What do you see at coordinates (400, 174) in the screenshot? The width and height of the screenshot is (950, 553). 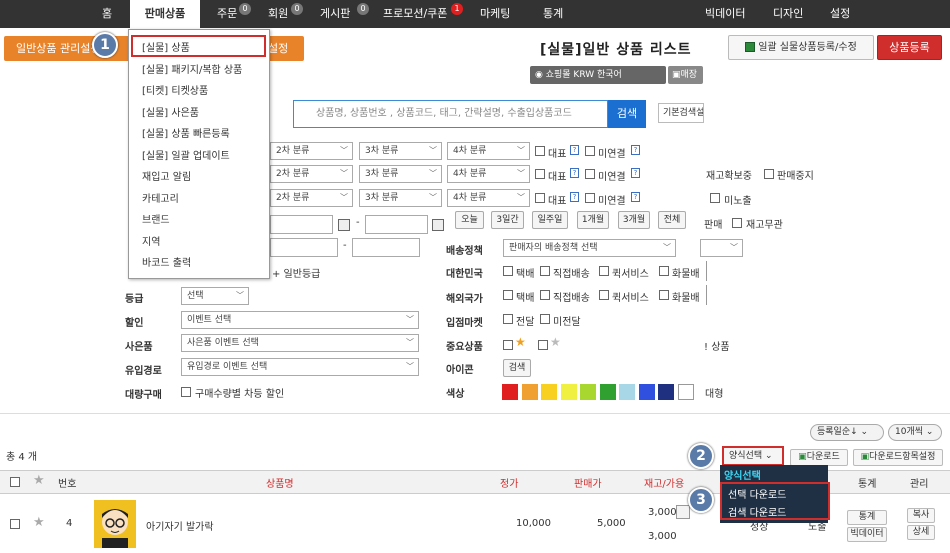 I see `brand-level3-select: 3차 분류 ﹀` at bounding box center [400, 174].